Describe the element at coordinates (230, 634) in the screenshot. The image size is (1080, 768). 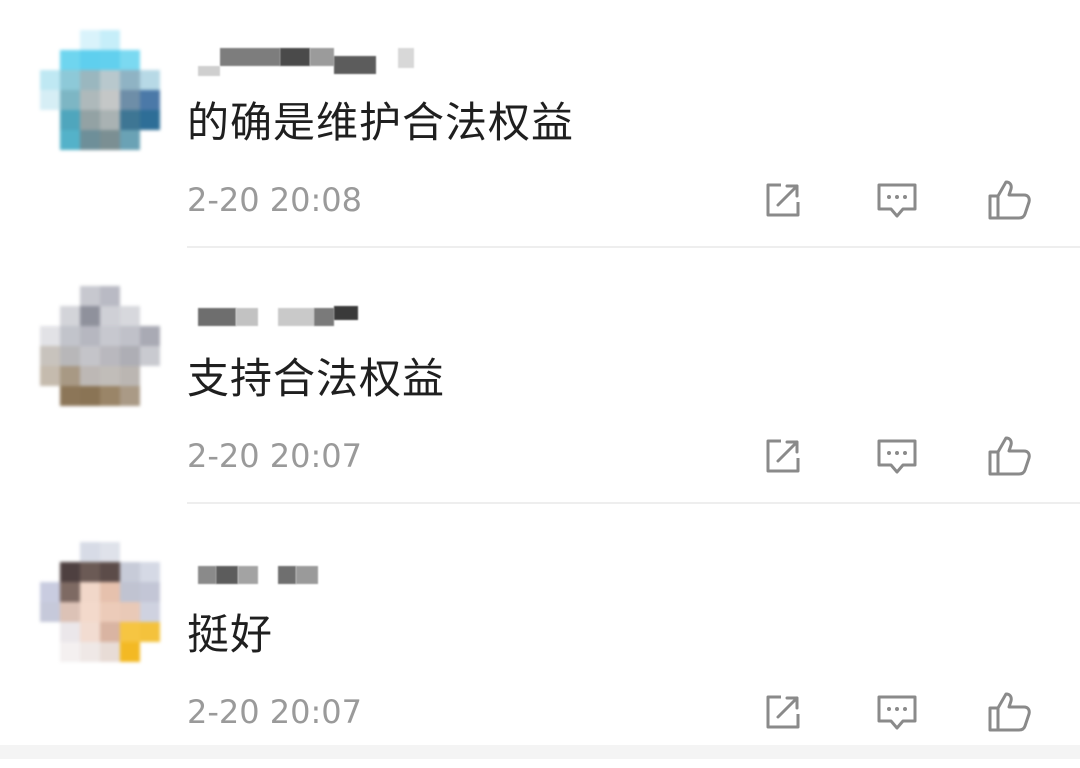
I see `comment-text: 挺好` at that location.